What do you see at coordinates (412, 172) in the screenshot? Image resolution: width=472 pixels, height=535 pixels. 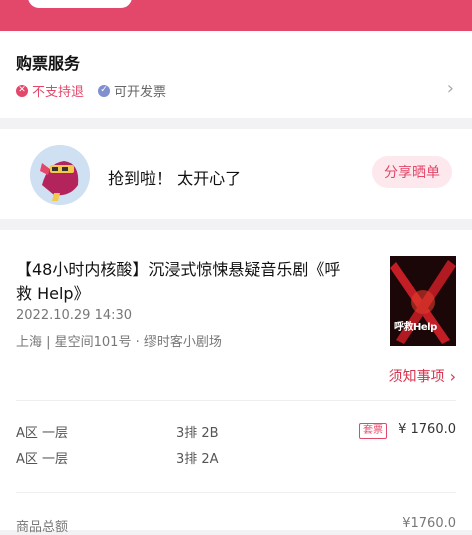 I see `share-button: 分享晒单` at bounding box center [412, 172].